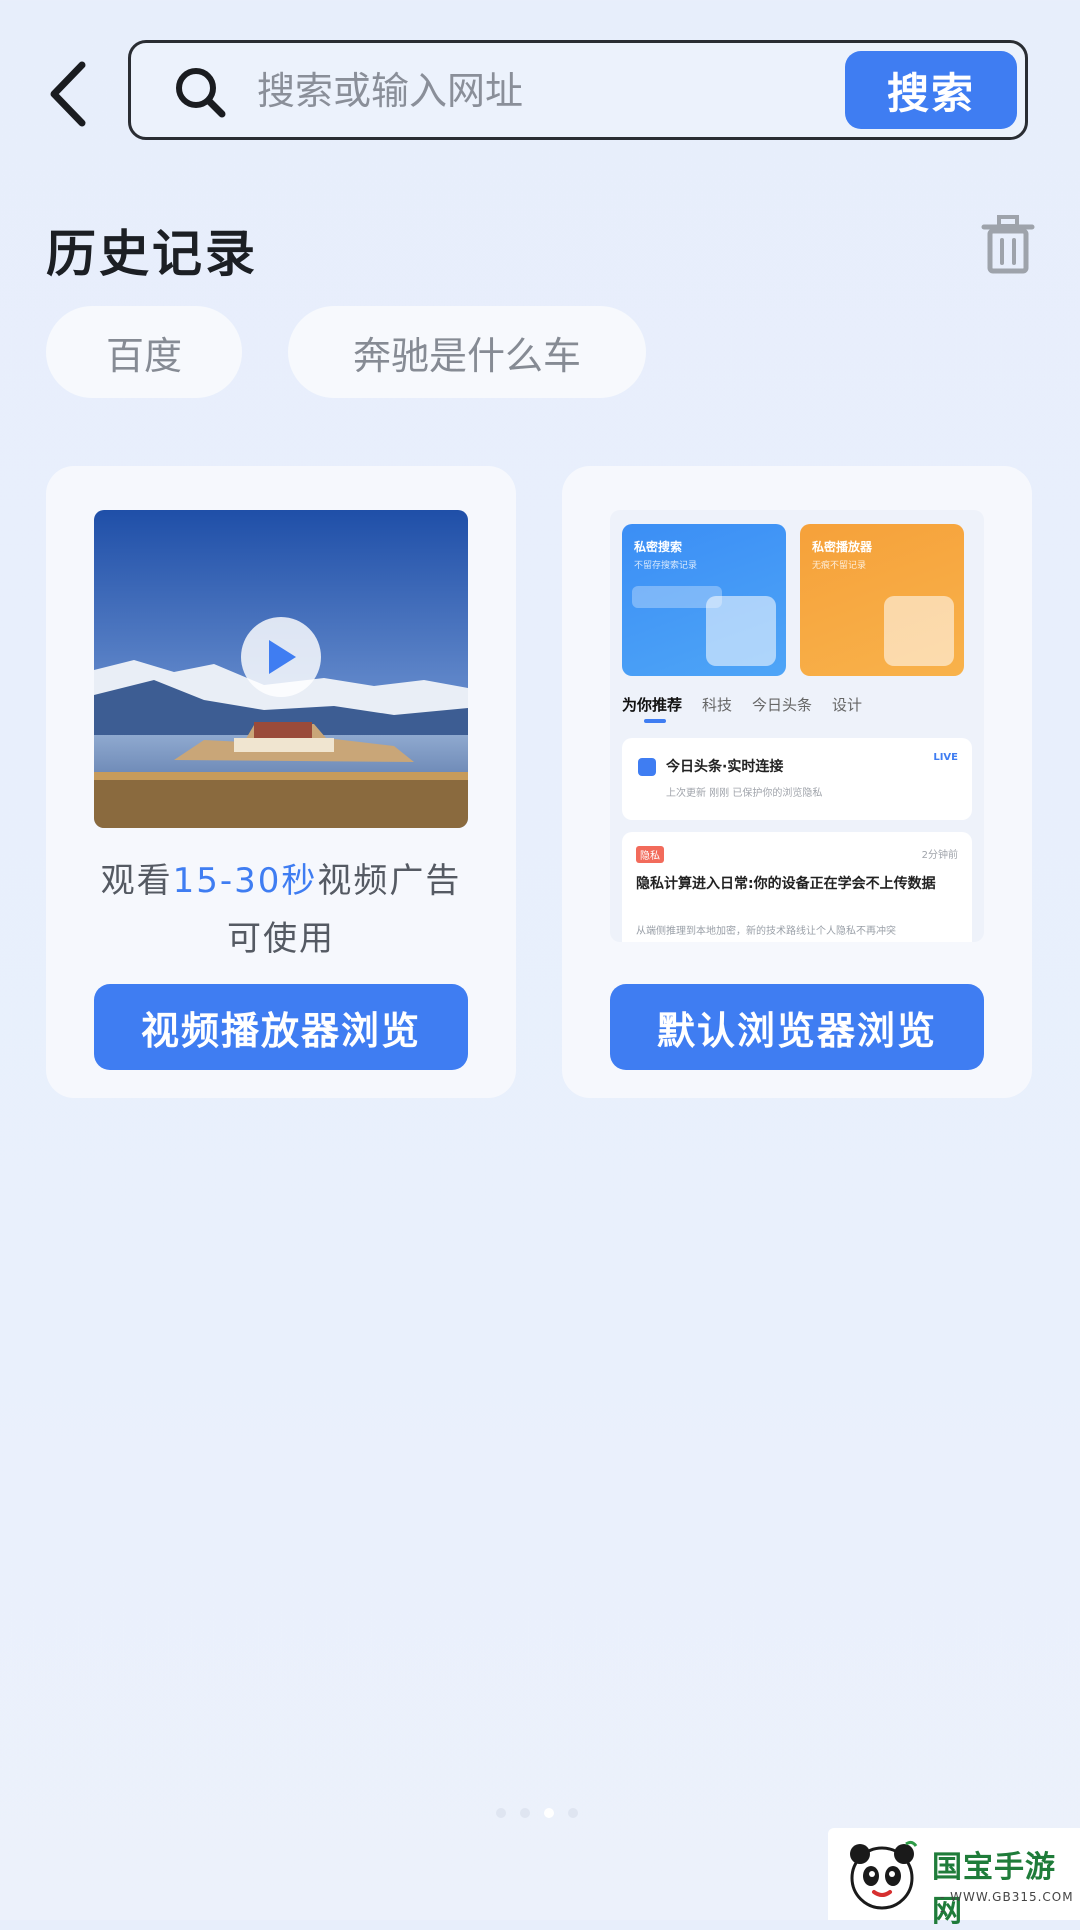 The image size is (1080, 1930). Describe the element at coordinates (704, 600) in the screenshot. I see `promo-private-search: 私密搜索 不留存搜索记录` at that location.